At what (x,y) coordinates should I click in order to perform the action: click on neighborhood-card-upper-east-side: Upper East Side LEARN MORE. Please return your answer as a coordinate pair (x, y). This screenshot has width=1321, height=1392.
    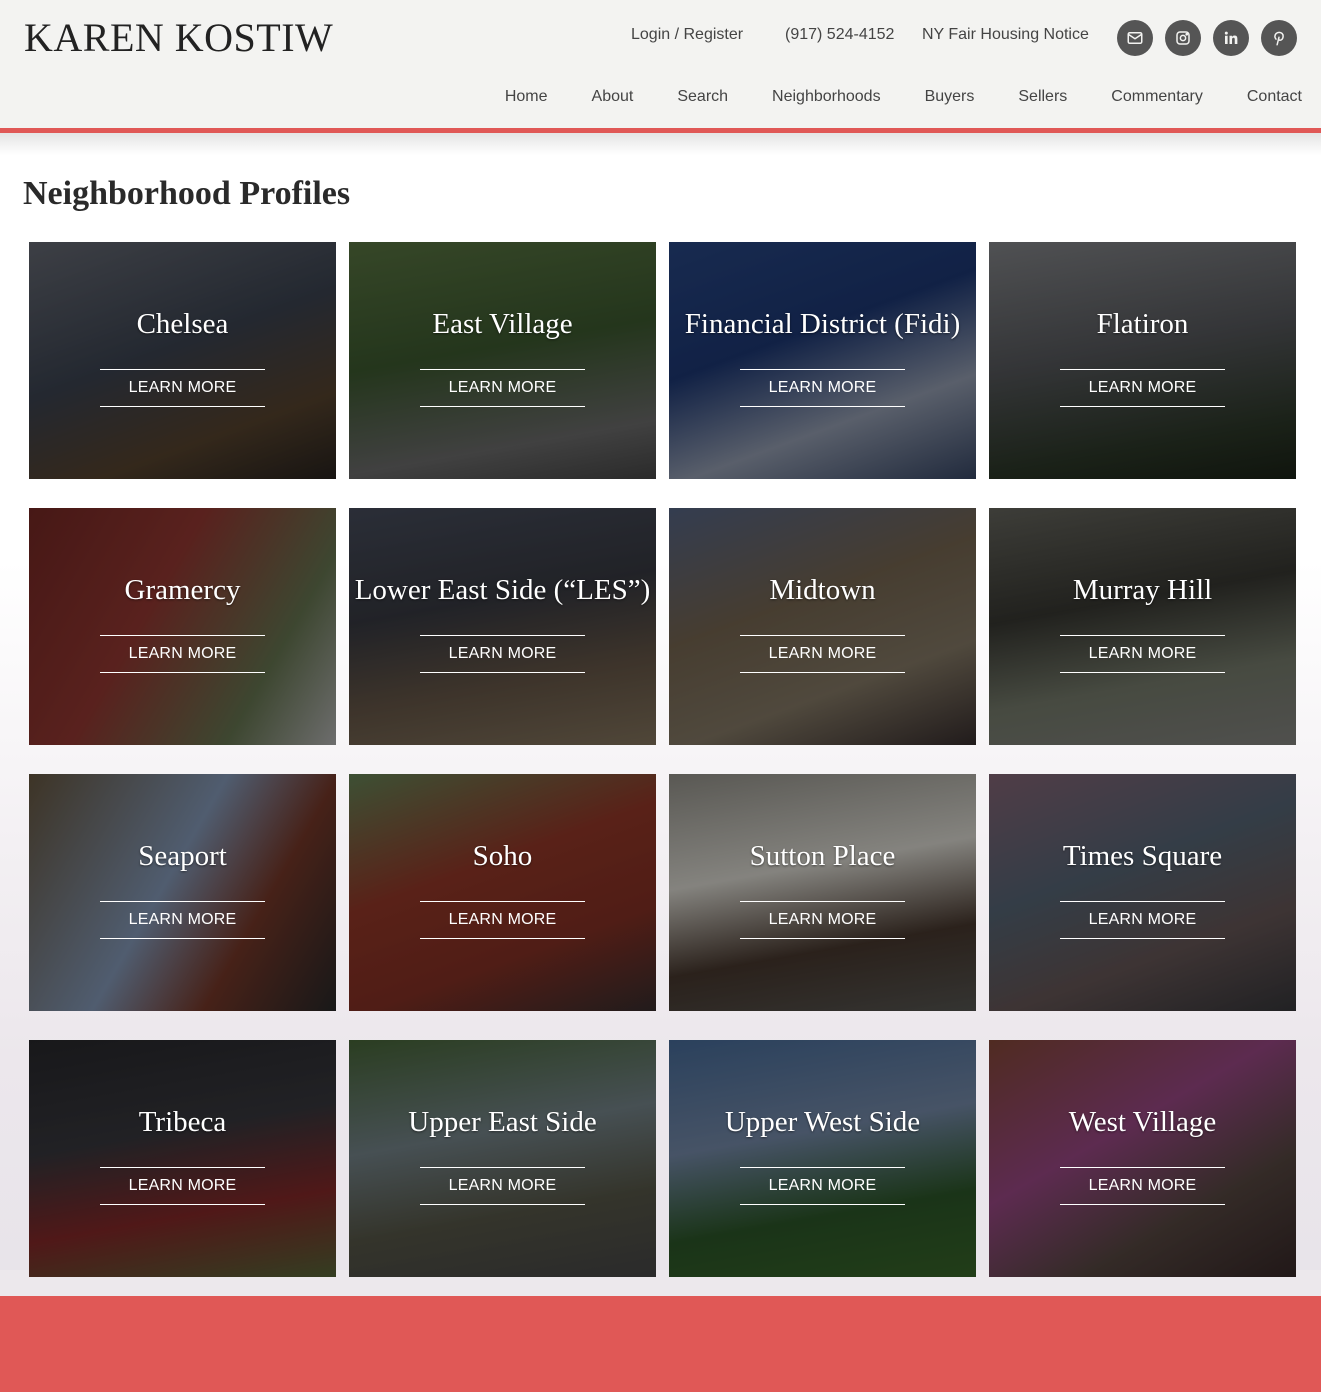
    Looking at the image, I should click on (502, 1158).